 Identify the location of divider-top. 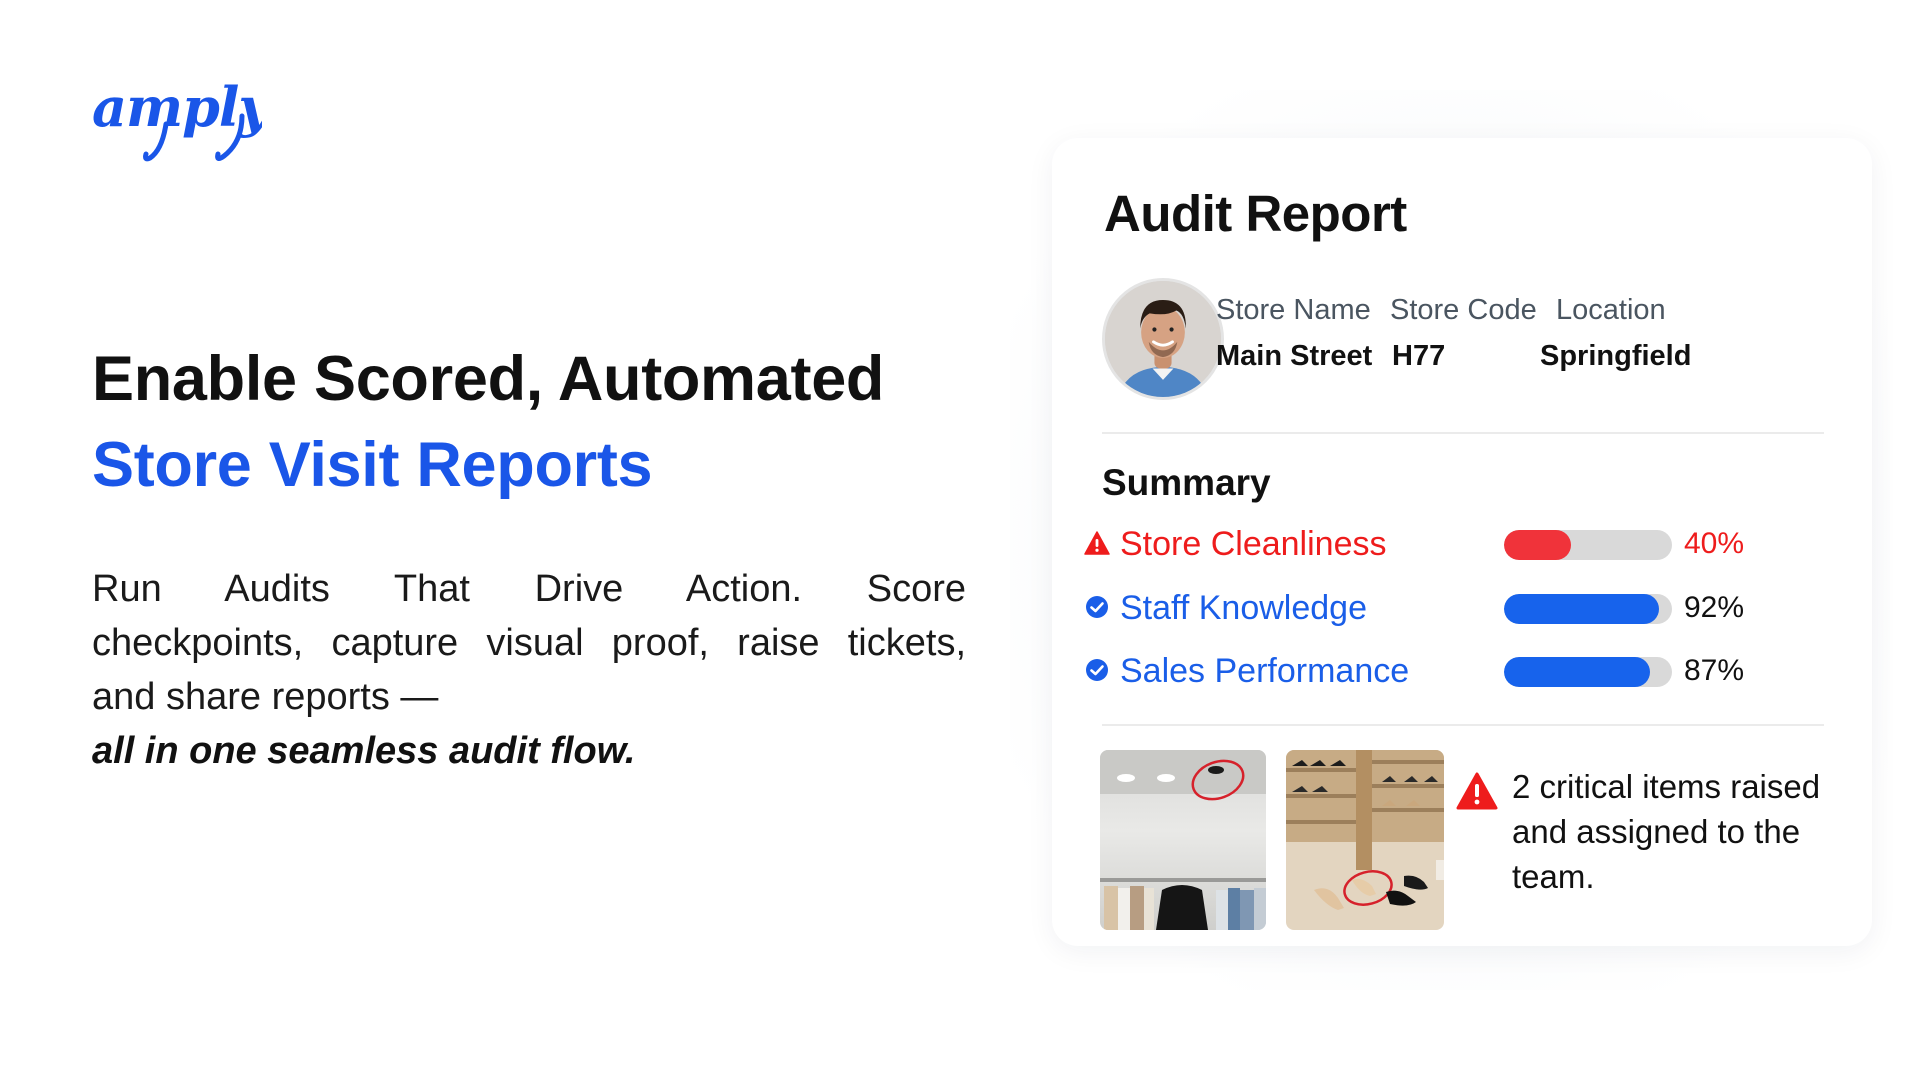
(1463, 433).